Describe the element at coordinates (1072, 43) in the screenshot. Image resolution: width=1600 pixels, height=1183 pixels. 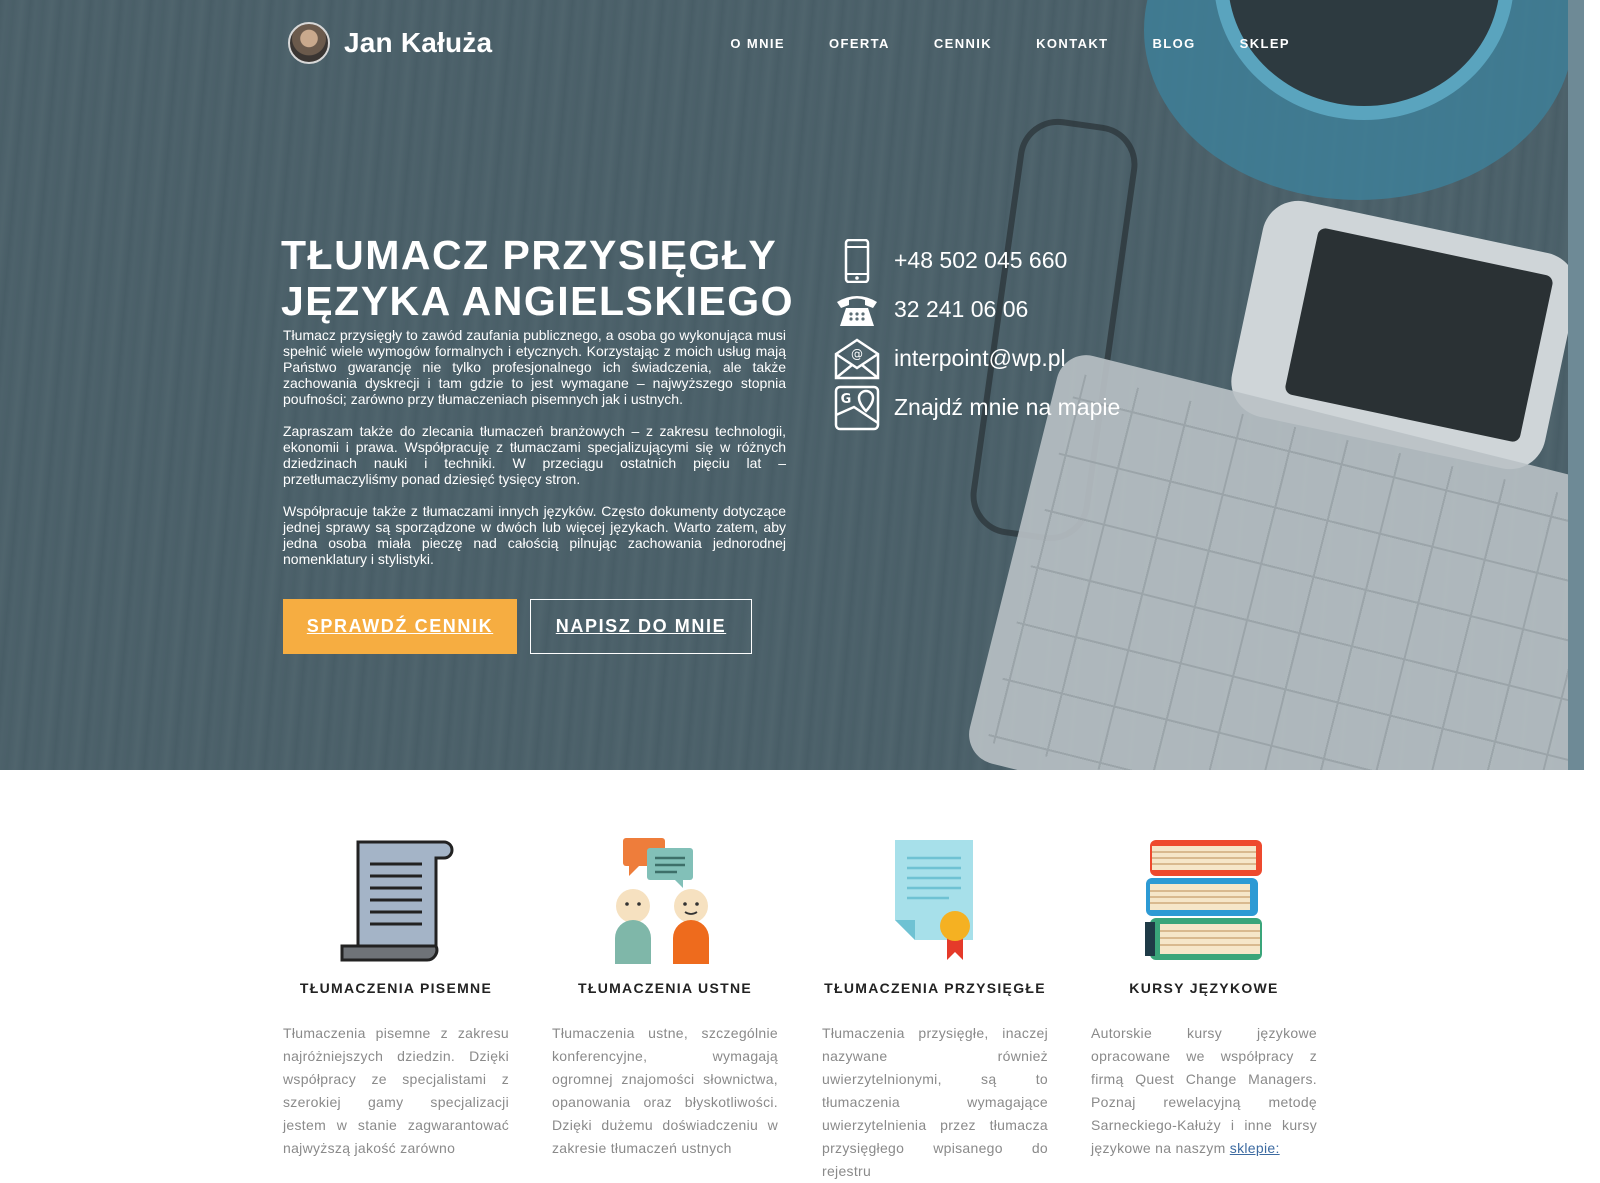
I see `nav-kontakt: KONTAKT` at that location.